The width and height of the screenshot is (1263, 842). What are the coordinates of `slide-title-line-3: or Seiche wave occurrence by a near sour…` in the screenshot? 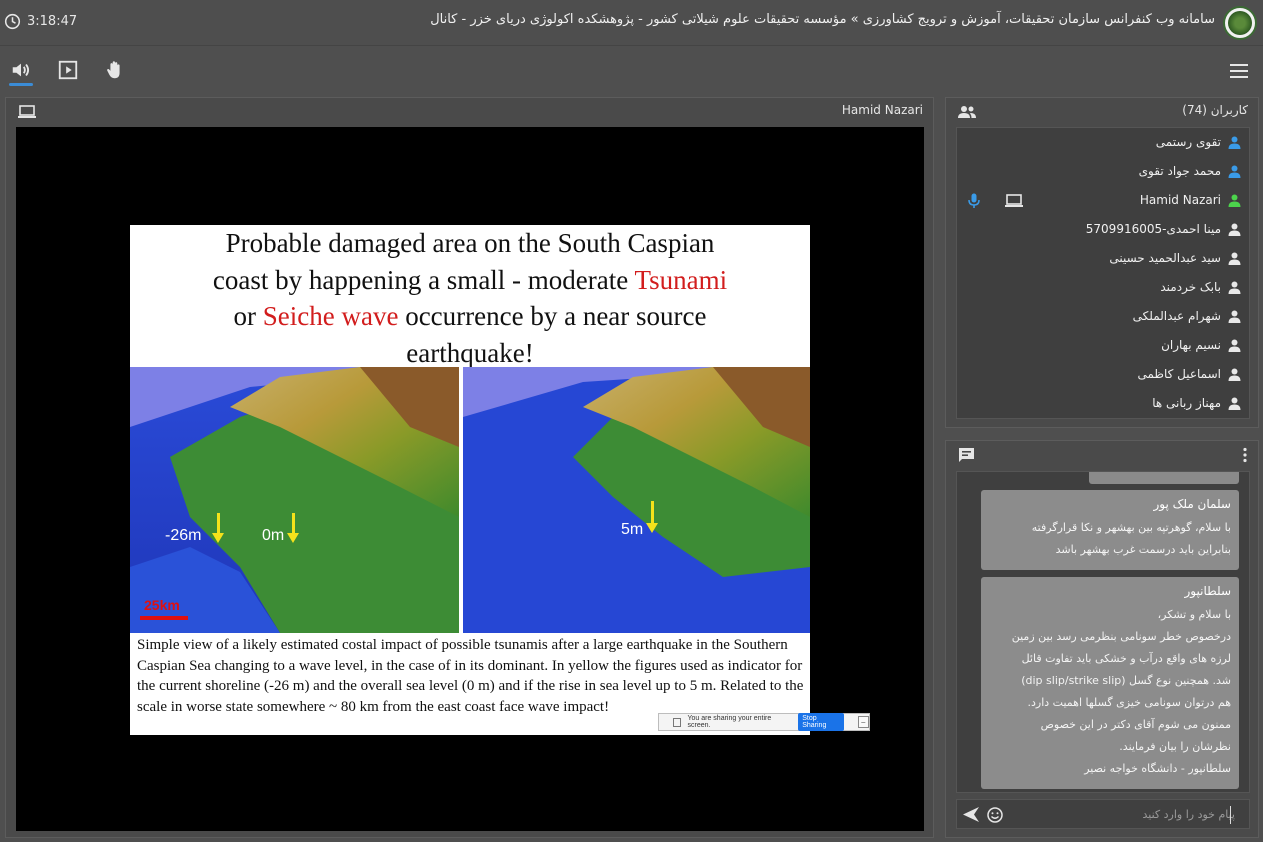 It's located at (470, 316).